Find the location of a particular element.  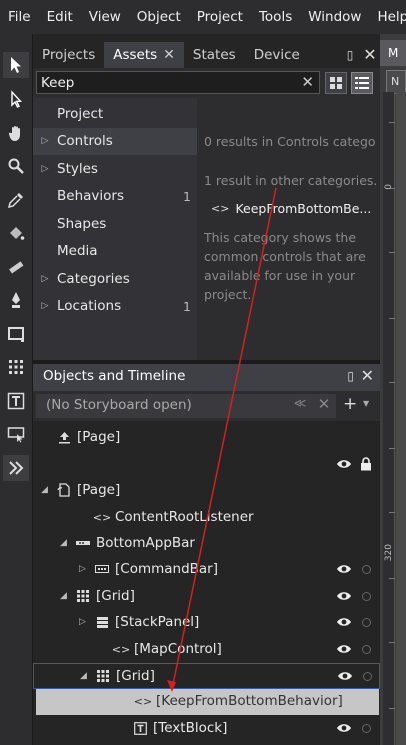

grid-icon is located at coordinates (103, 676).